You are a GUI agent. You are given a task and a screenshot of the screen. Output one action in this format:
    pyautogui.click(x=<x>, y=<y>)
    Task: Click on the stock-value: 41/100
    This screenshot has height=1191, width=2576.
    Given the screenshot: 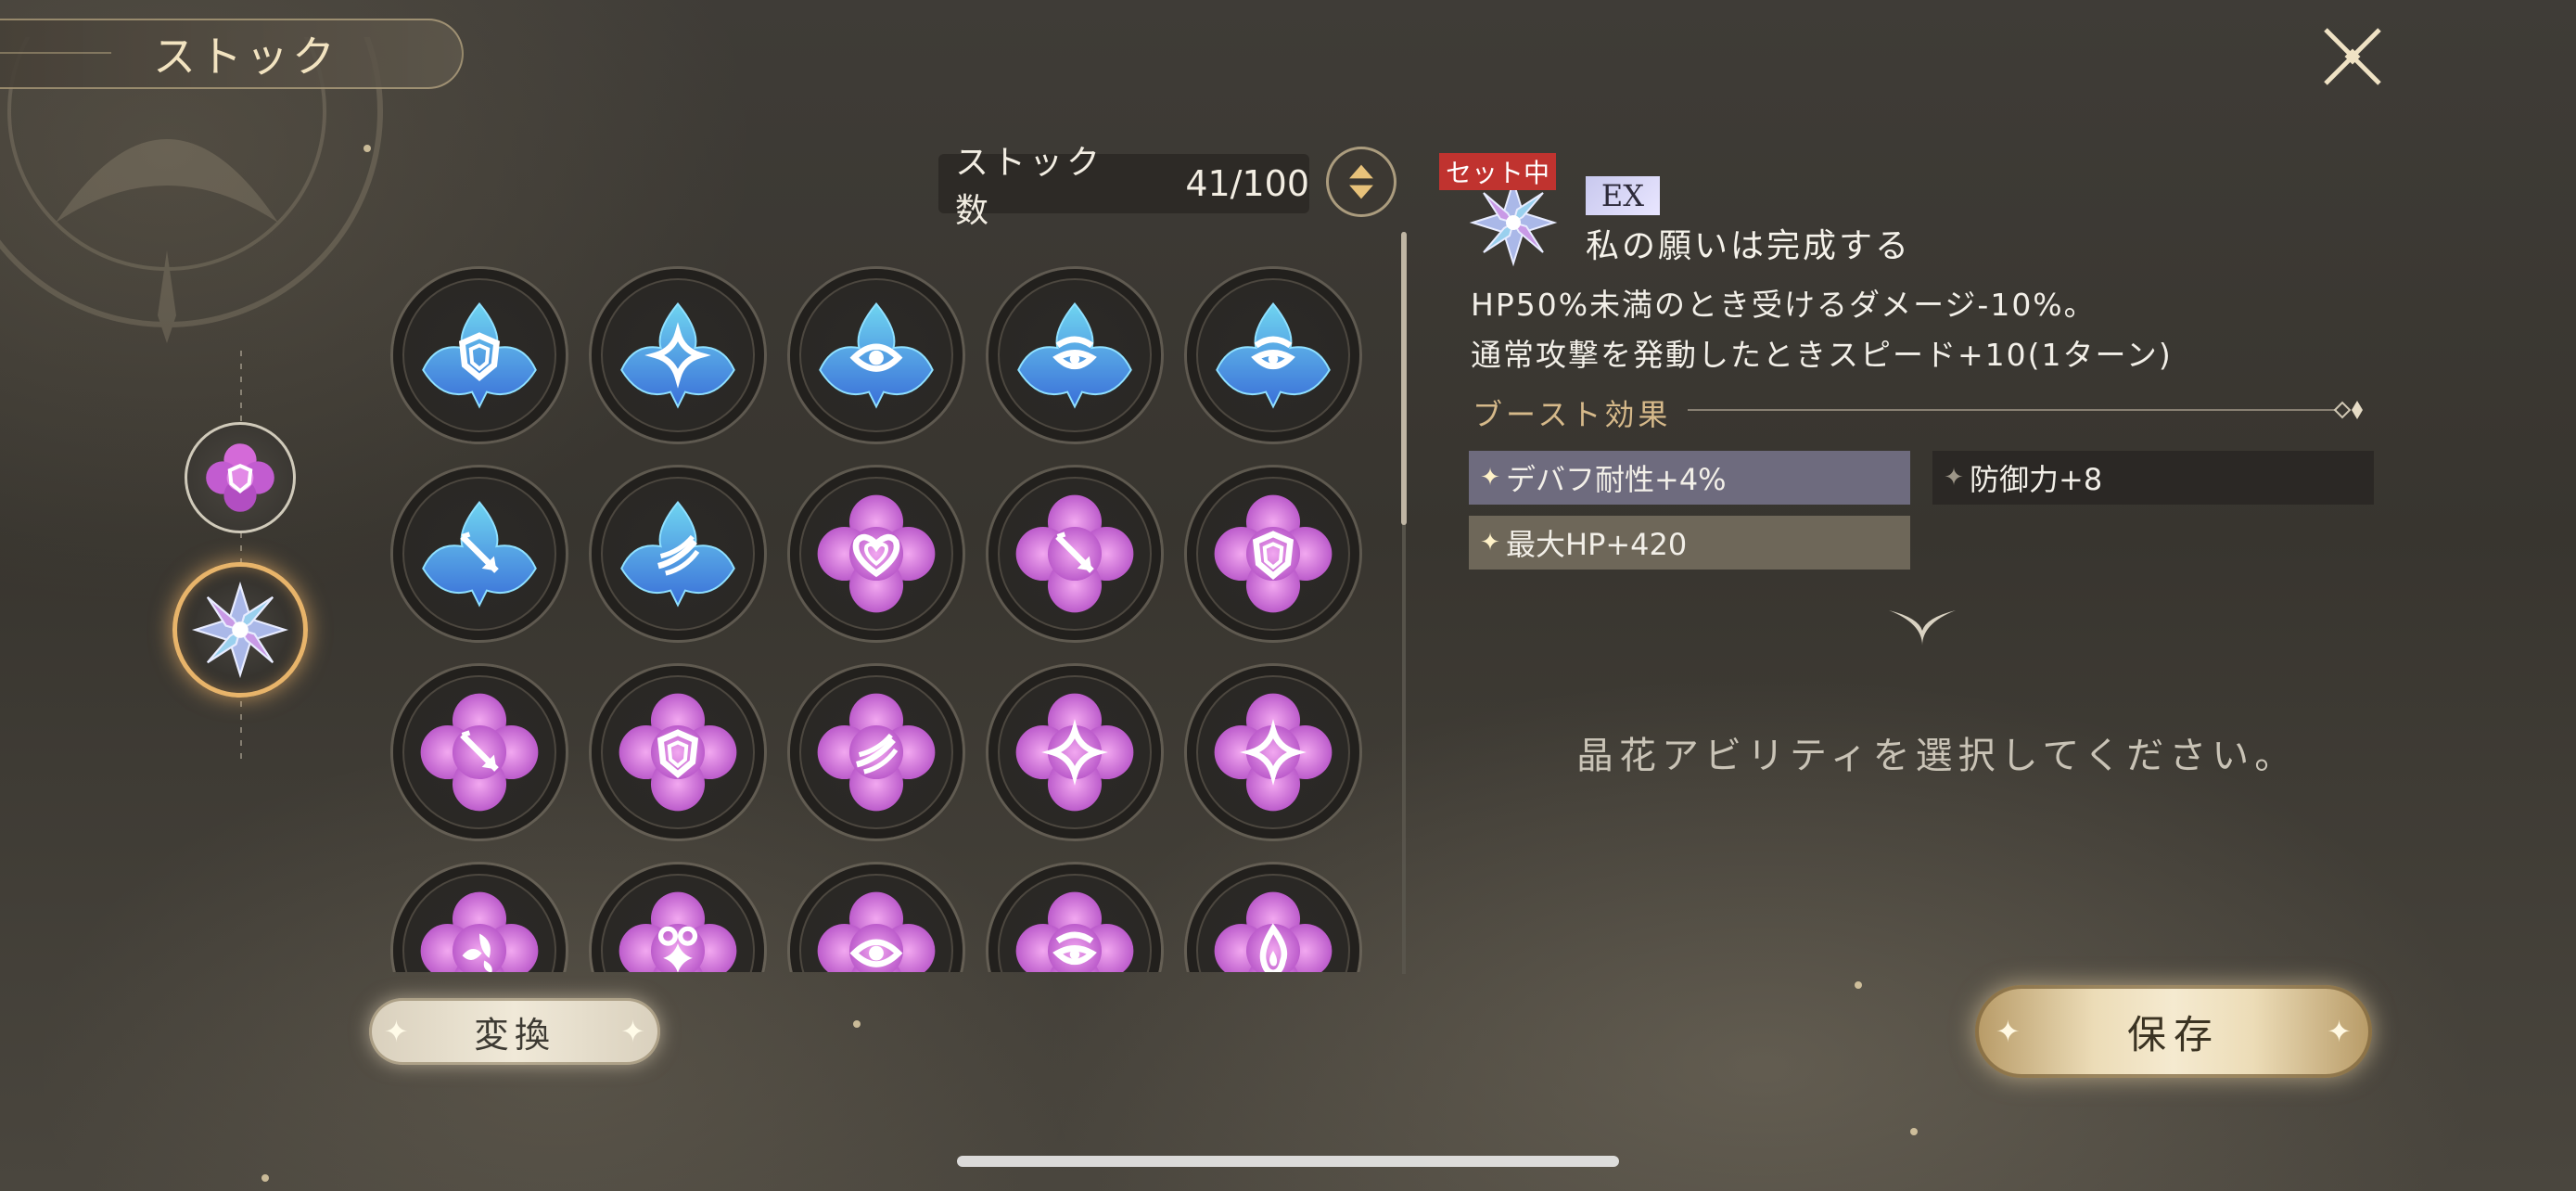 What is the action you would take?
    pyautogui.click(x=1247, y=183)
    